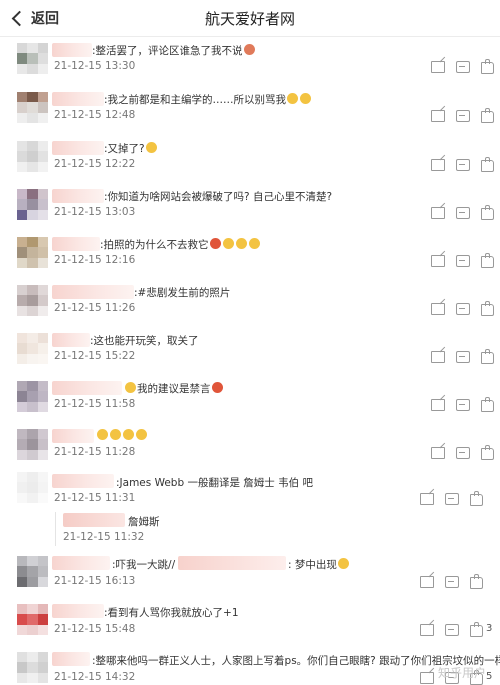 This screenshot has width=500, height=685. I want to click on comment-item: :整活罢了，评论区谁急了我不说 21-12-15 13:30, so click(250, 61).